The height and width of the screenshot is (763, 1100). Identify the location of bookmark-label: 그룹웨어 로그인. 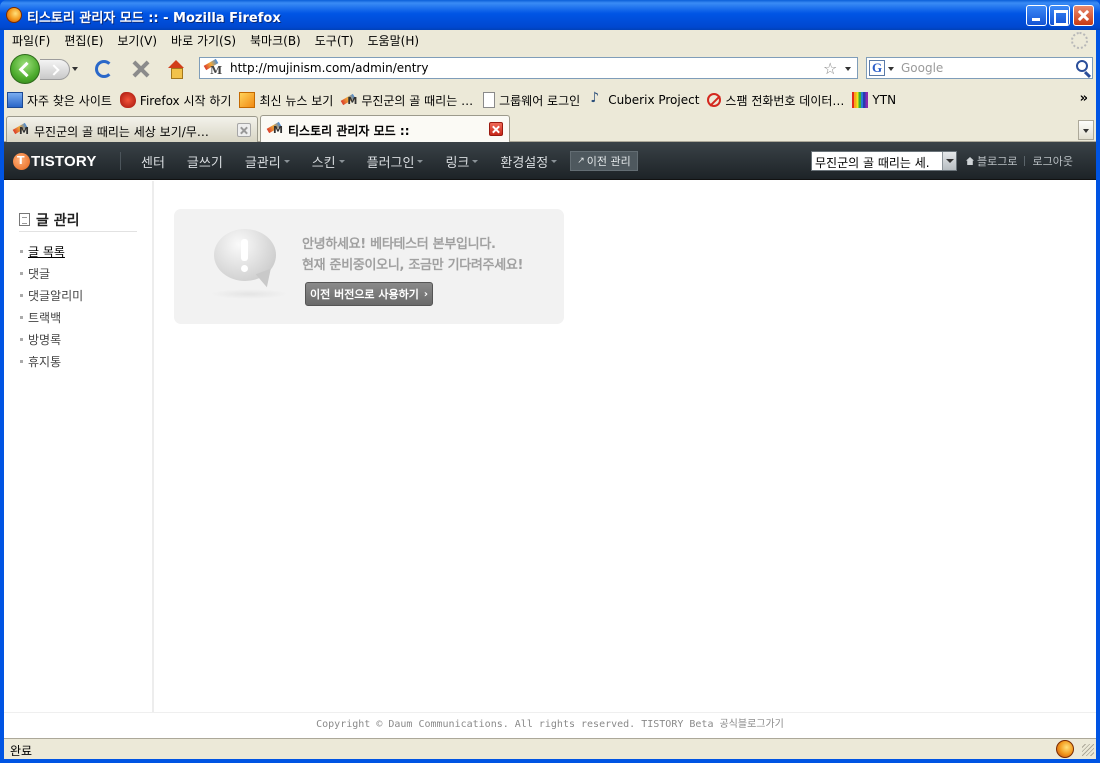
(540, 100).